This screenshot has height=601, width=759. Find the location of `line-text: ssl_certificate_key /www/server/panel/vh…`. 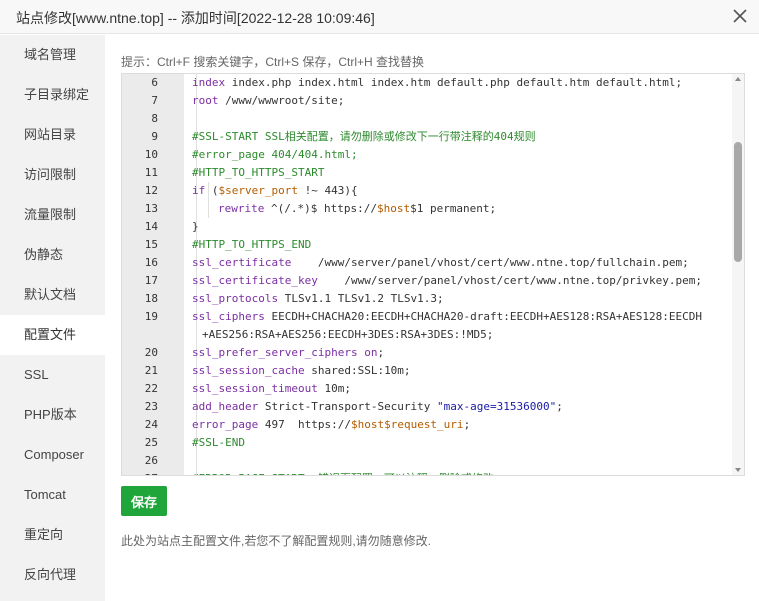

line-text: ssl_certificate_key /www/server/panel/vh… is located at coordinates (447, 280).